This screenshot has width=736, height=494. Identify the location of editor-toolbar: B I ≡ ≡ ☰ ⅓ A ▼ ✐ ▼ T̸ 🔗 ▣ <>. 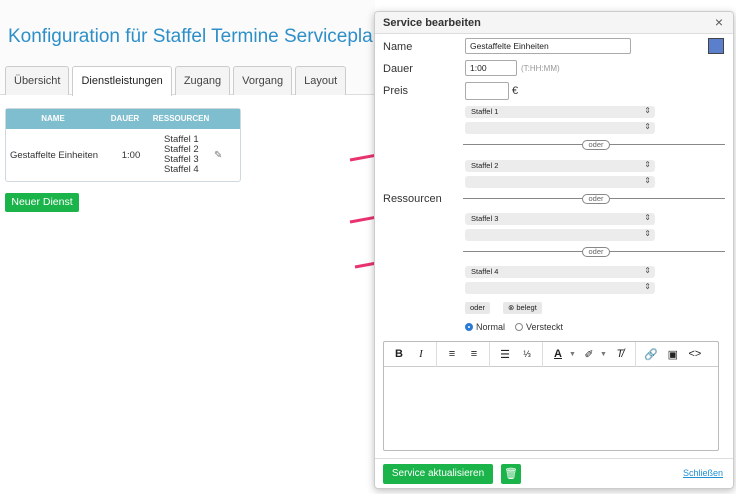
(551, 354).